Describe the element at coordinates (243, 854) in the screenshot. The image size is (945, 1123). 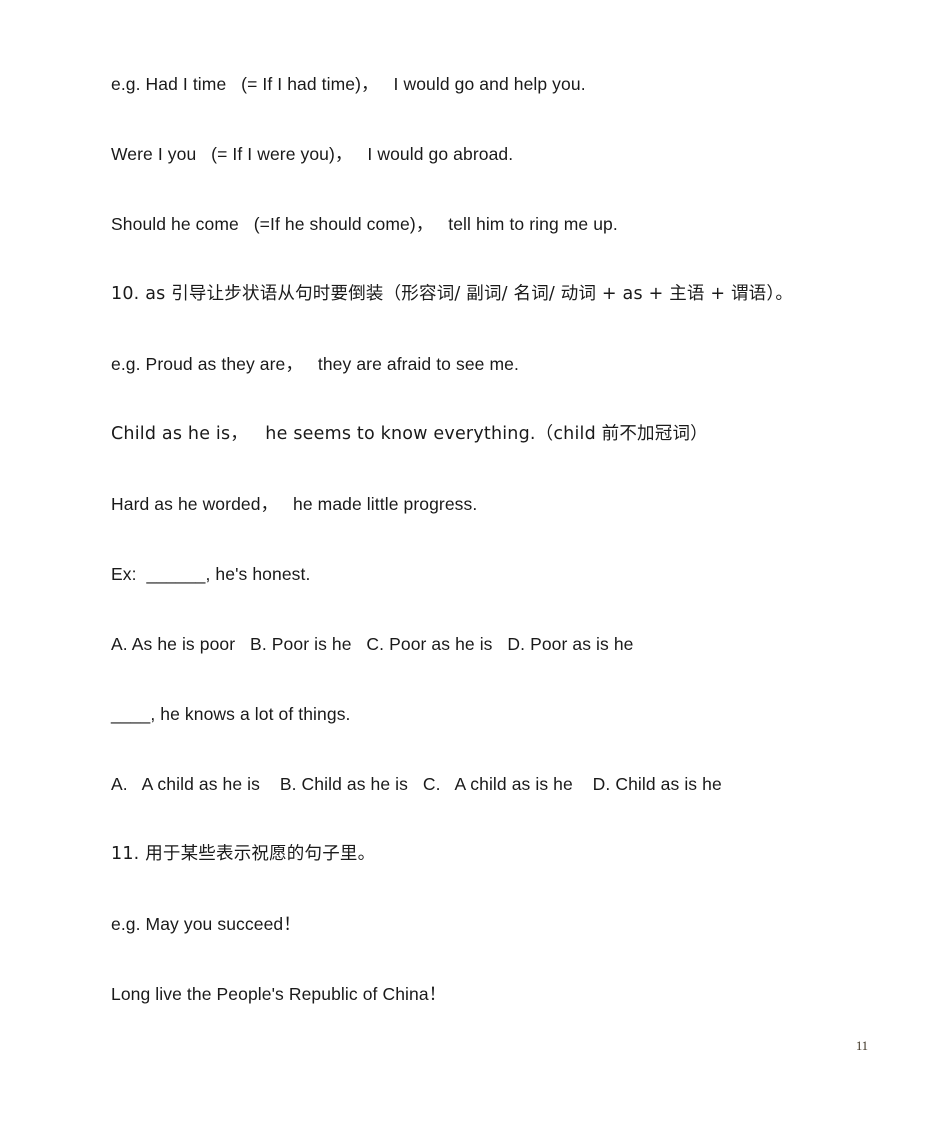
I see `text-line-rule-11-wishes: 11. 用于某些表示祝愿的句子里。` at that location.